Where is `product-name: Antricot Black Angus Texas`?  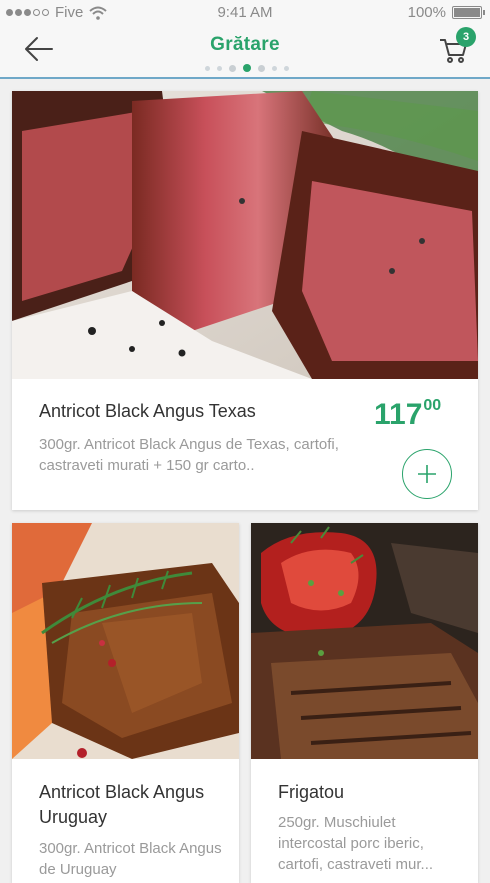 product-name: Antricot Black Angus Texas is located at coordinates (147, 411).